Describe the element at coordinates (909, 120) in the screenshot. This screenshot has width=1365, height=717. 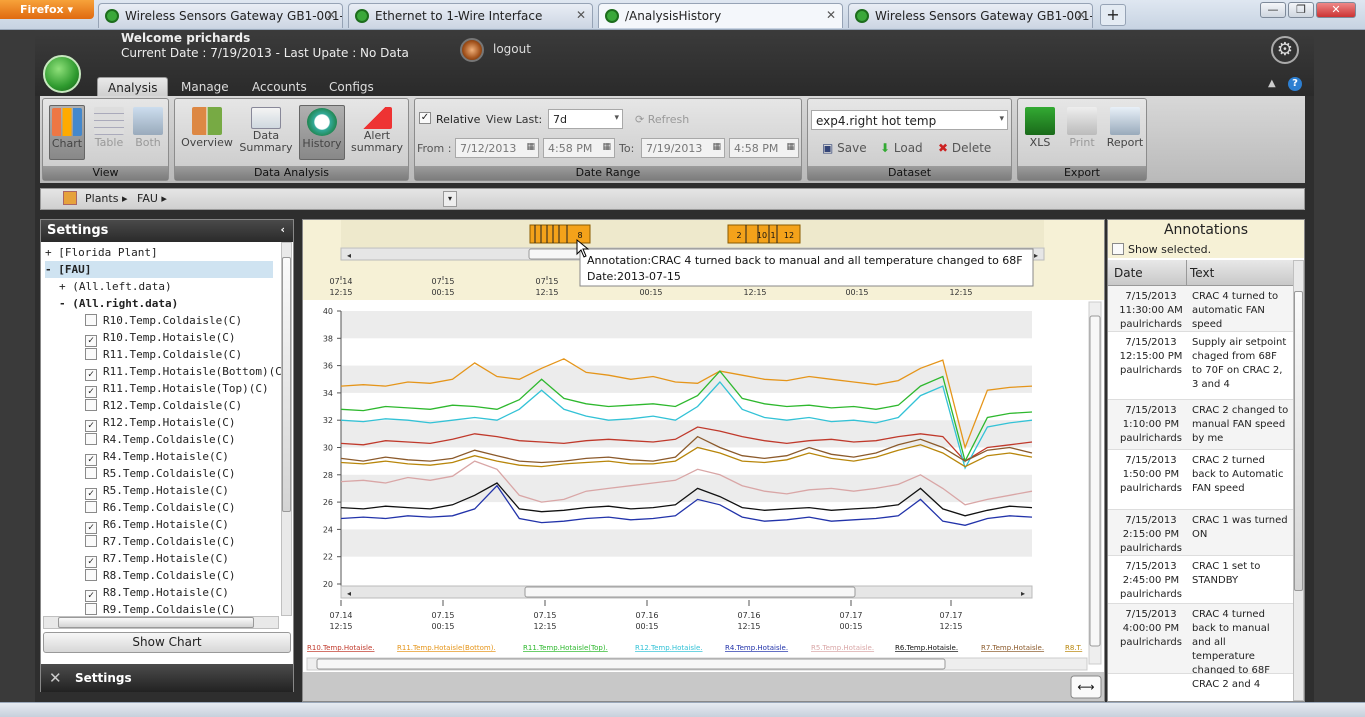
I see `dataset-select: exp4.right hot temp ▾` at that location.